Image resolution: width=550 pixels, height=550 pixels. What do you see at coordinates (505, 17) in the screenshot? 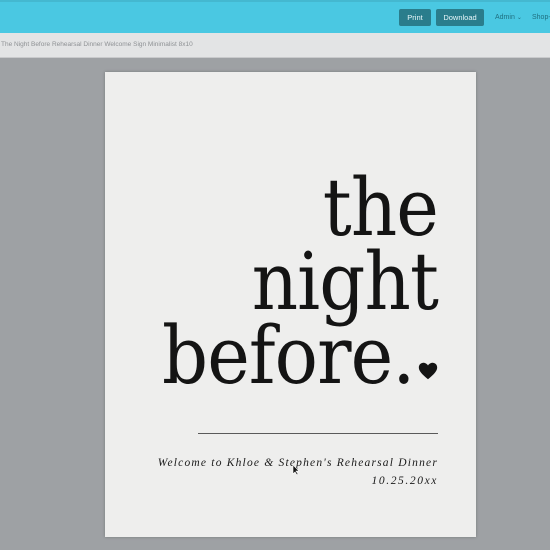
I see `admin-menu-label: Admin` at bounding box center [505, 17].